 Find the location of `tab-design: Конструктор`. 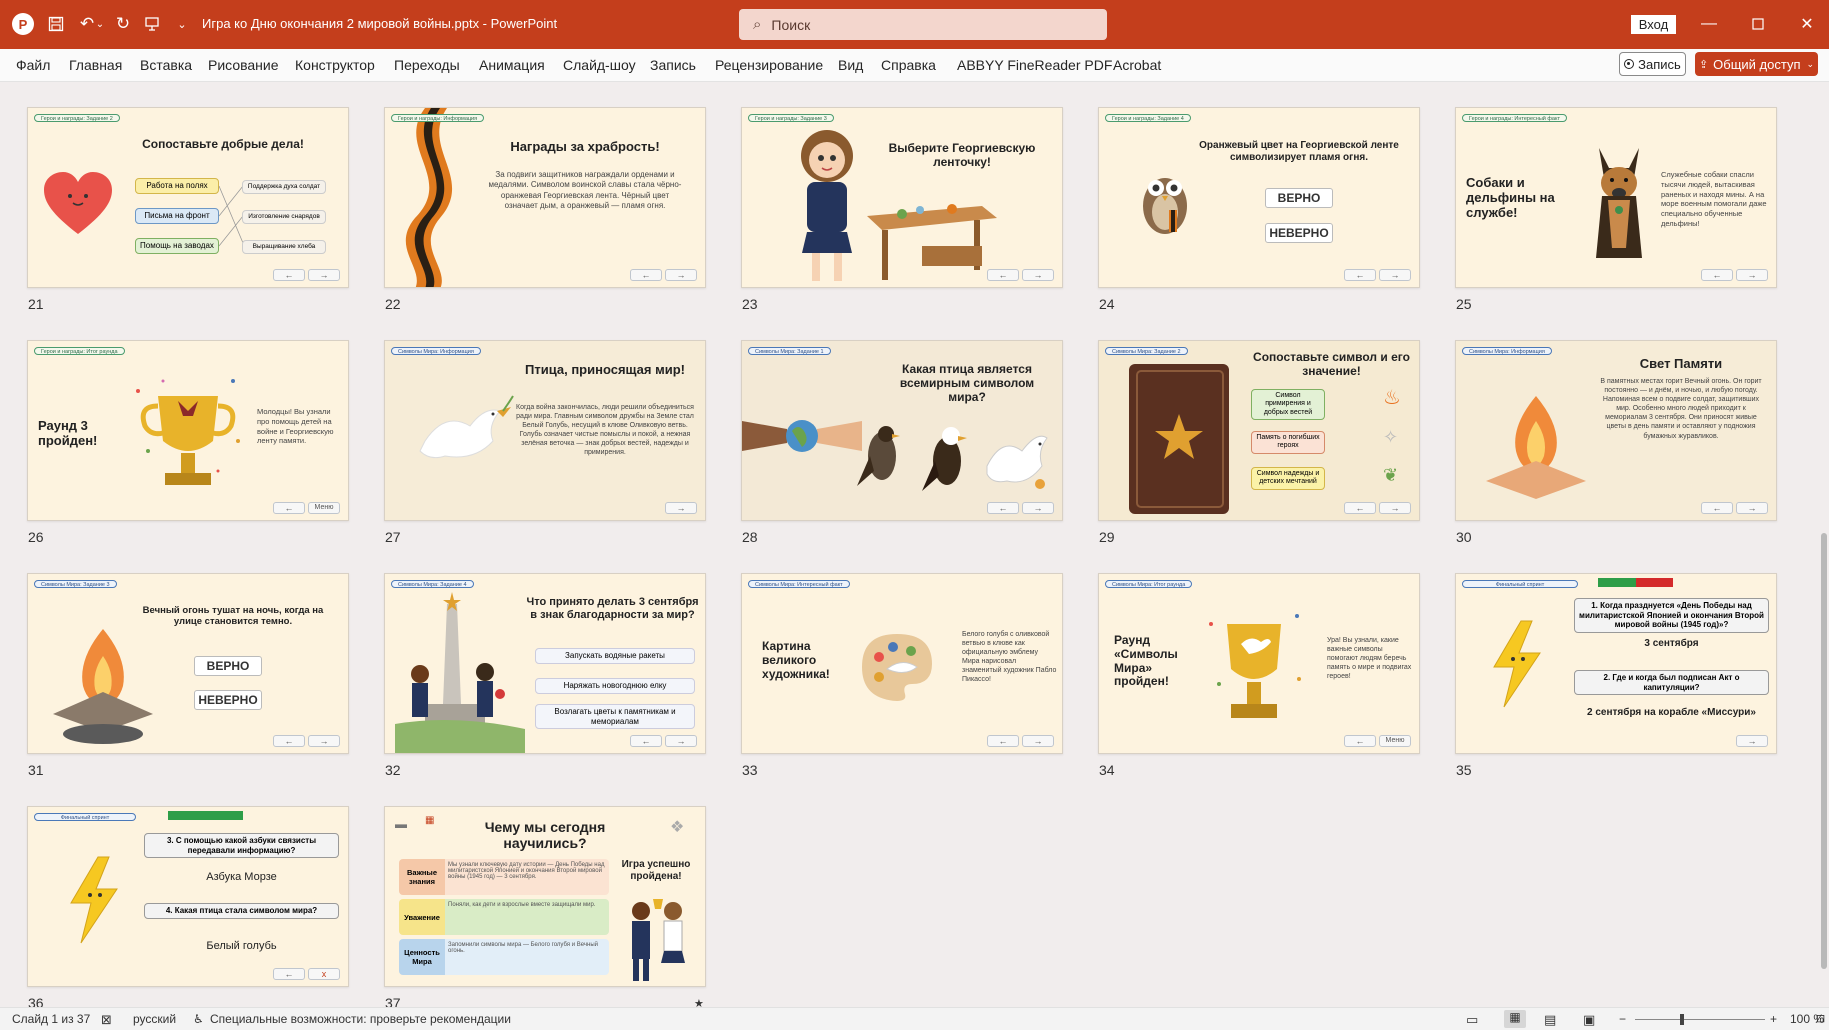

tab-design: Конструктор is located at coordinates (335, 65).